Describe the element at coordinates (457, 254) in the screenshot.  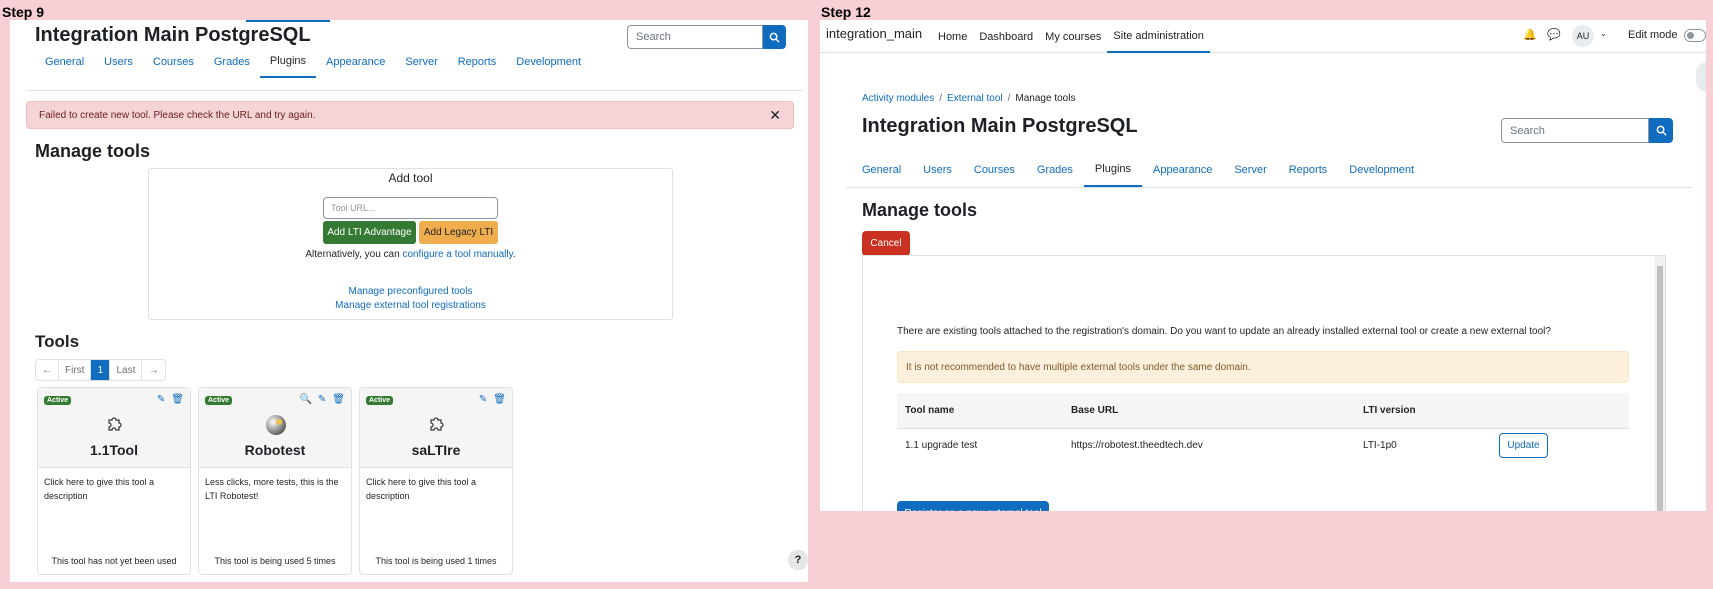
I see `configure-manually-link: configure a tool manually` at that location.